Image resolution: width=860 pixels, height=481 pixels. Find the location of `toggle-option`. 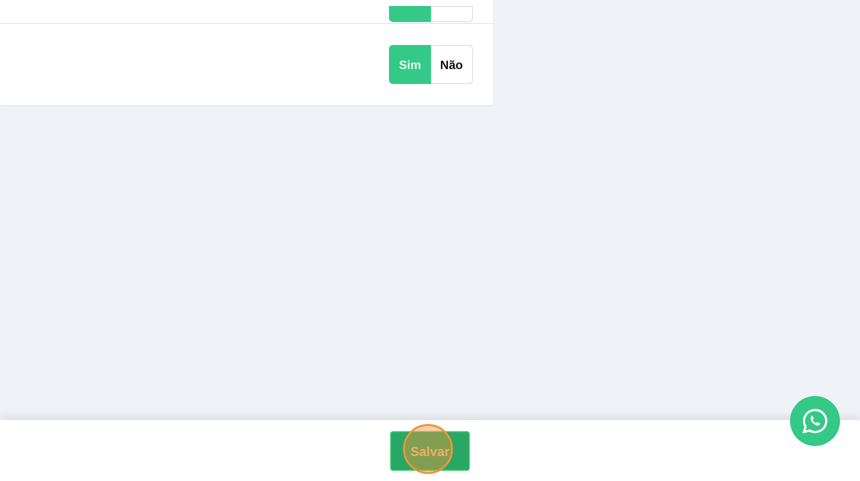

toggle-option is located at coordinates (410, 14).